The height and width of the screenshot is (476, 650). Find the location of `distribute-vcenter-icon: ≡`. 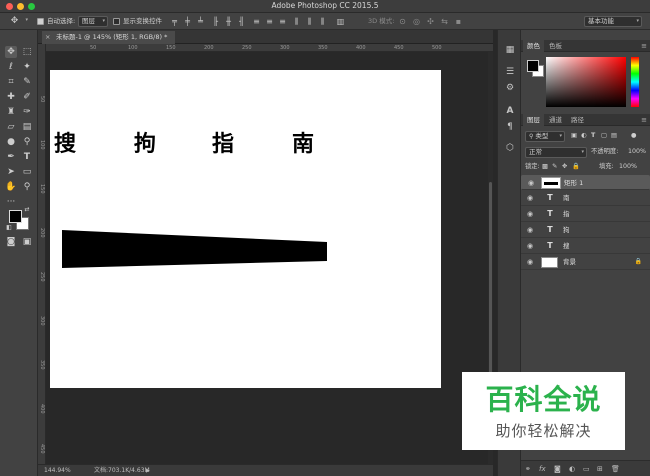

distribute-vcenter-icon: ≡ is located at coordinates (269, 21).